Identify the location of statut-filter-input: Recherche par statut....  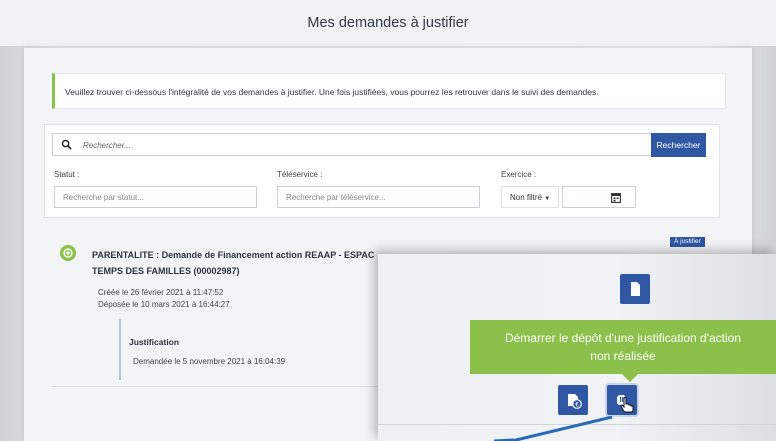
(155, 197).